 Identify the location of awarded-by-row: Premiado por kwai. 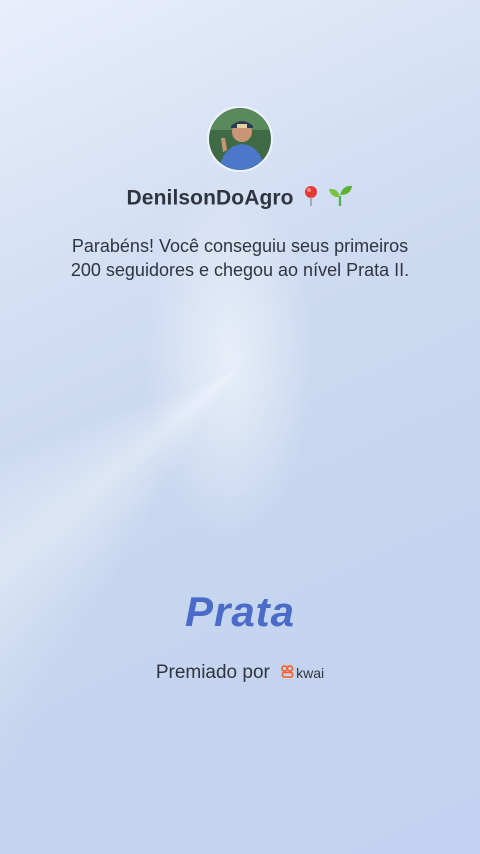
(240, 673).